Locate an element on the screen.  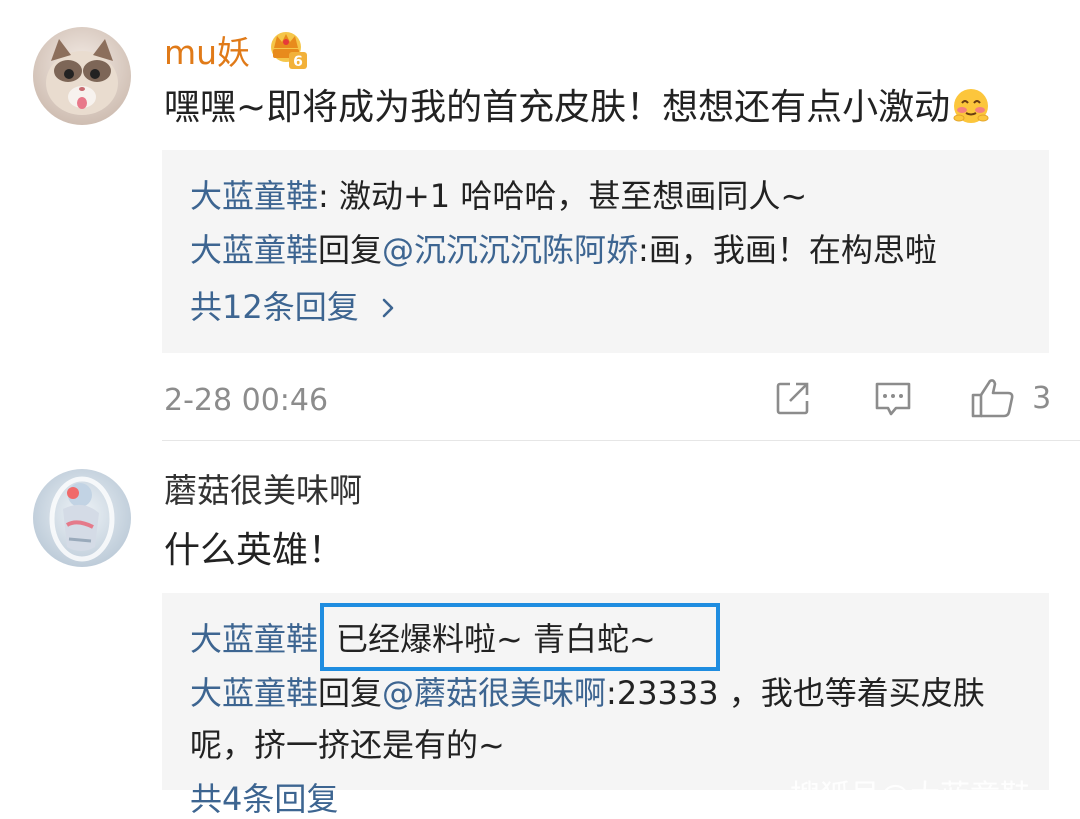
more-replies-link: 共4条回复 is located at coordinates (264, 799).